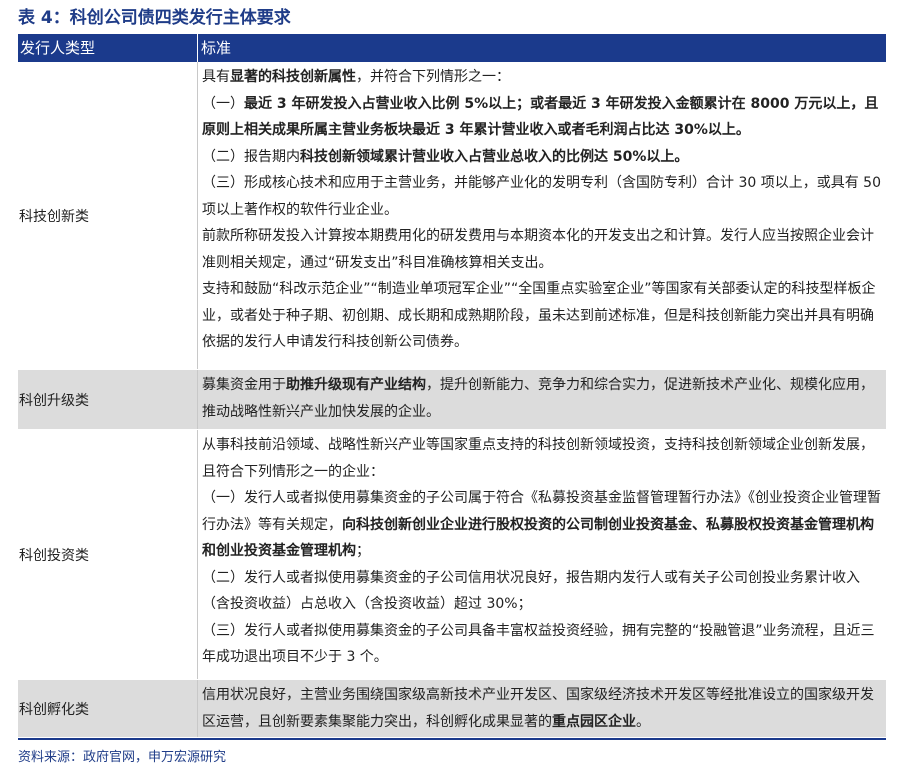 This screenshot has height=766, width=915. Describe the element at coordinates (452, 48) in the screenshot. I see `table-header: 发行人类型 标准` at that location.